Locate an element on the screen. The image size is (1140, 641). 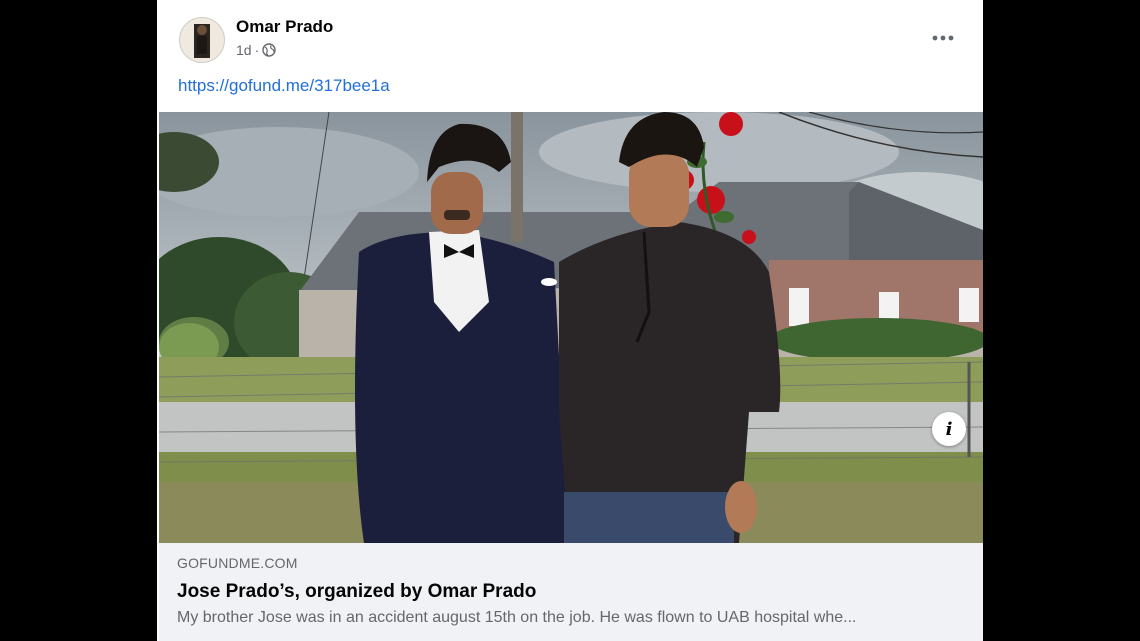
preview-domain: GOFUNDME.COM is located at coordinates (237, 563).